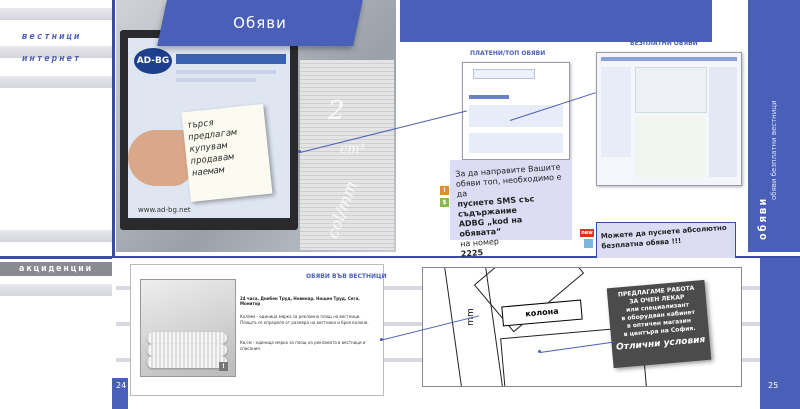  I want to click on site-navbar, so click(231, 59).